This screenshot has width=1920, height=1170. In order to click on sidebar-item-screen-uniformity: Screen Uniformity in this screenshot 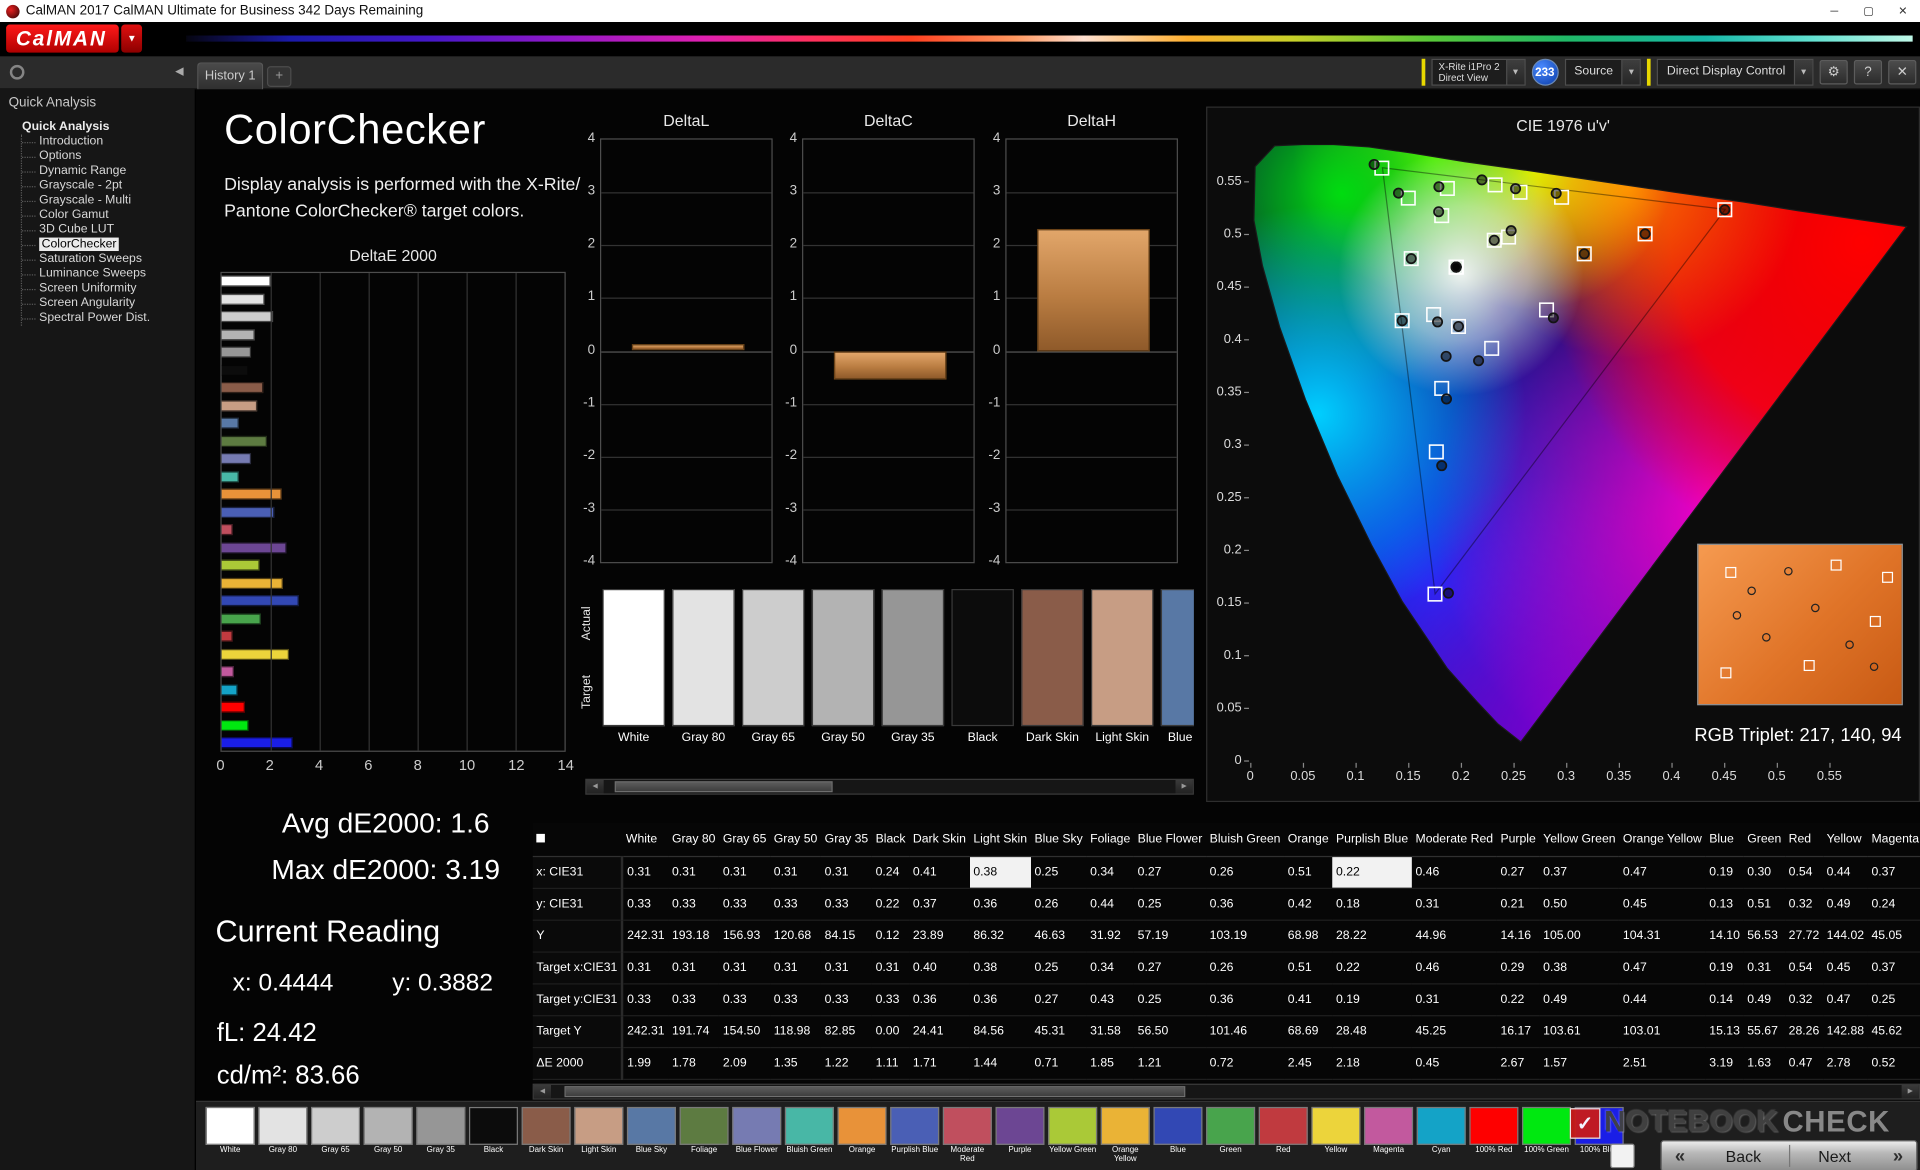, I will do `click(108, 289)`.